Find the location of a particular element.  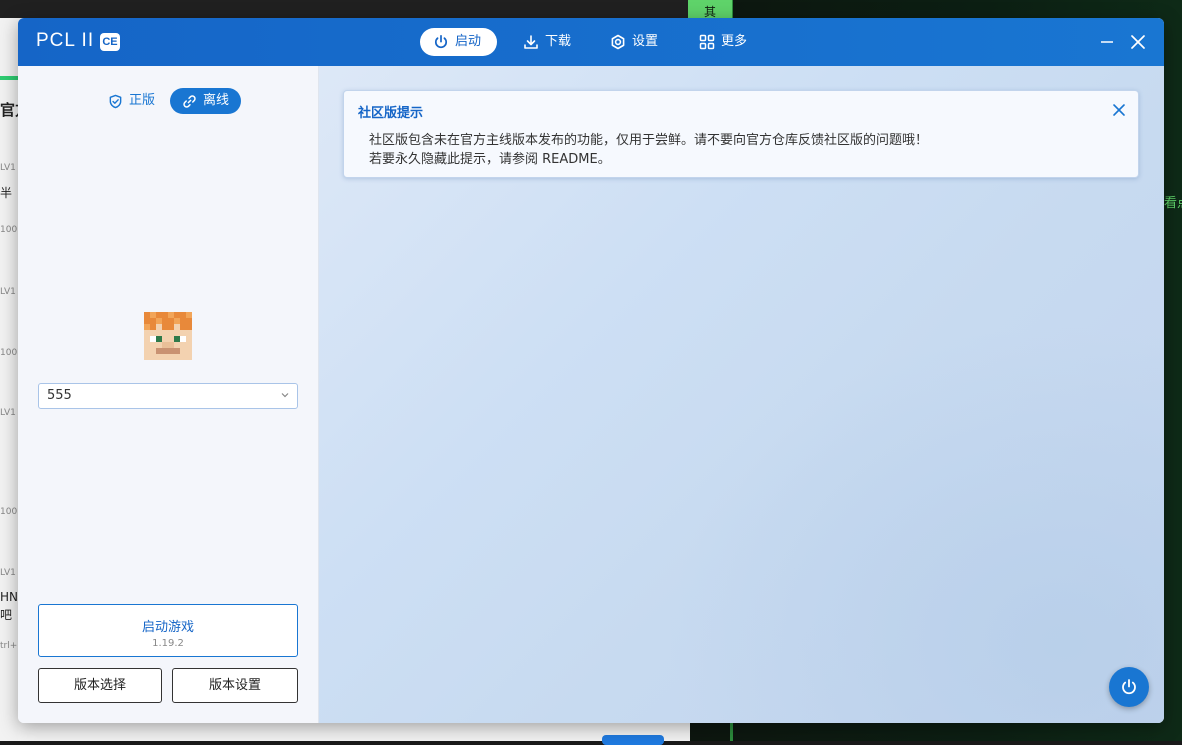

player-avatar is located at coordinates (168, 336).